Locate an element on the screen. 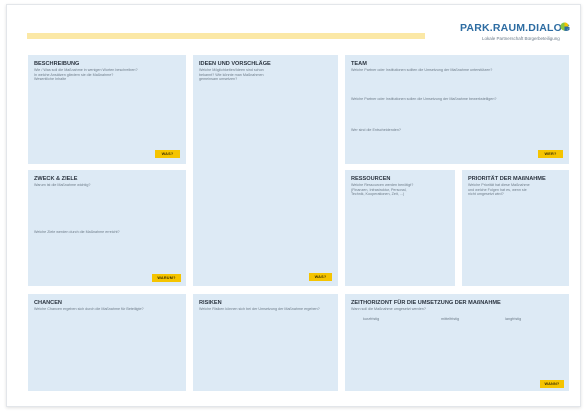 The image size is (587, 411). timeframe-medium: mittelfristig is located at coordinates (450, 319).